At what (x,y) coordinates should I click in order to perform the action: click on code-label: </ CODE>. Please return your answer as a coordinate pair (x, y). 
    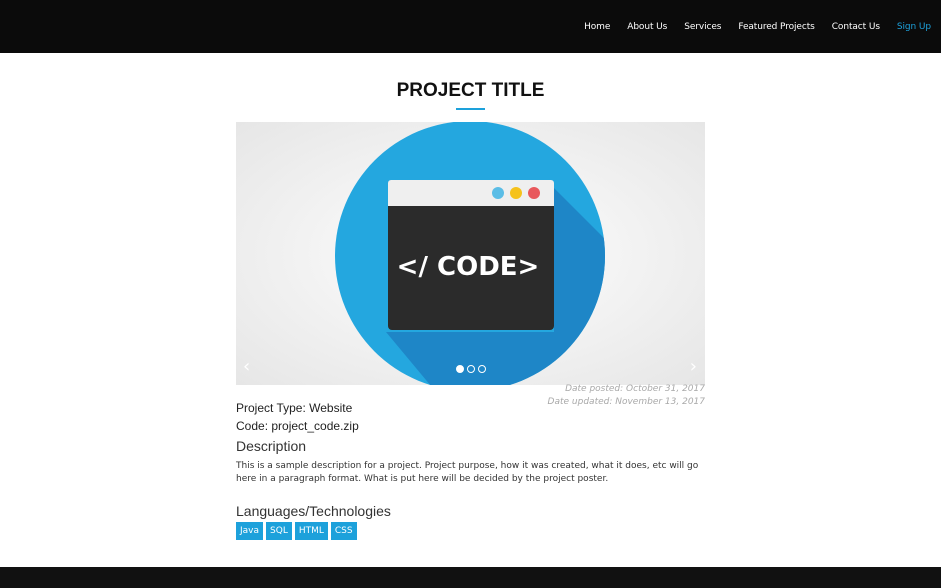
    Looking at the image, I should click on (468, 267).